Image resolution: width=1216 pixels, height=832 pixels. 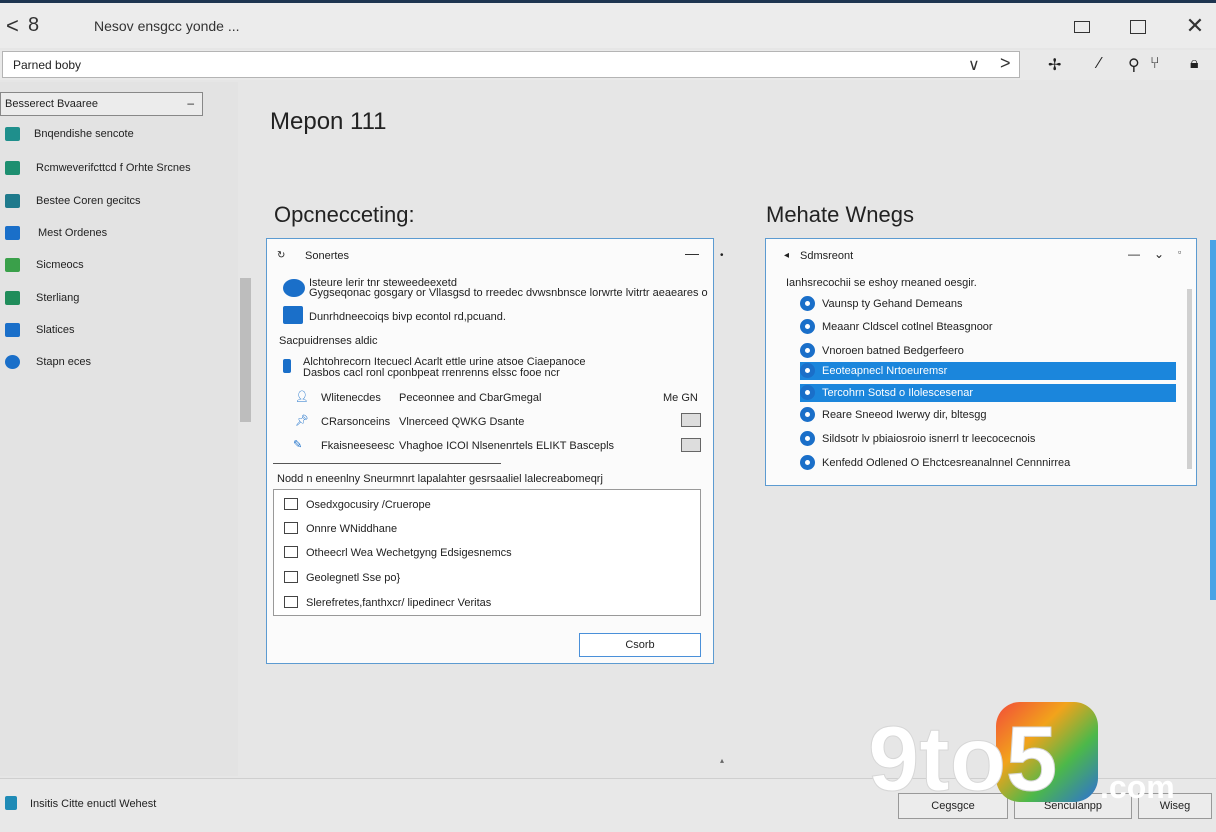 I want to click on list-item: Slerefretes,fanthxcr/ lipedinecr Veritas, so click(x=387, y=602).